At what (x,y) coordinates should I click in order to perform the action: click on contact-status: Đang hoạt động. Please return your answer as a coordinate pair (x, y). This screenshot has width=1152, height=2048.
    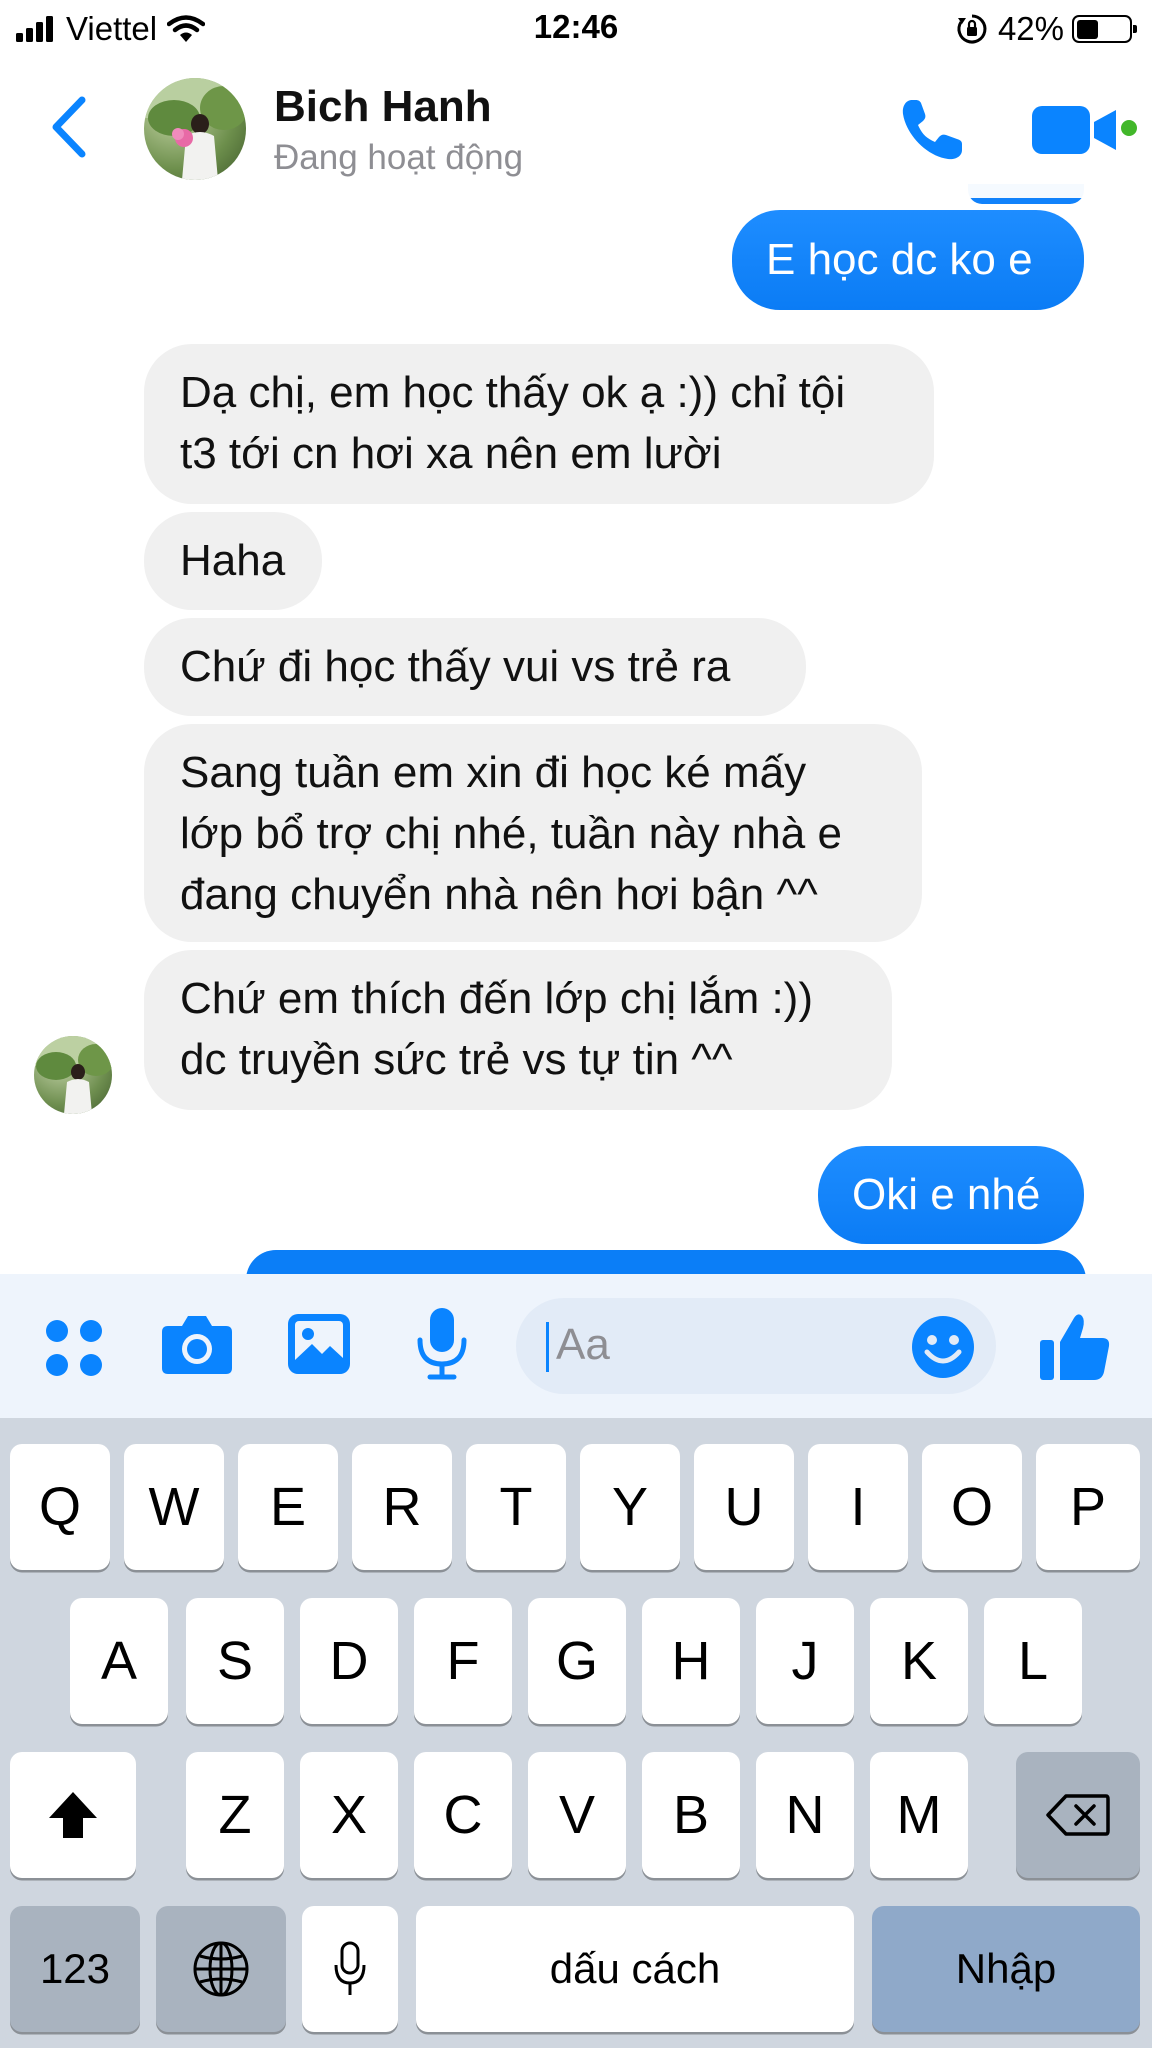
    Looking at the image, I should click on (399, 157).